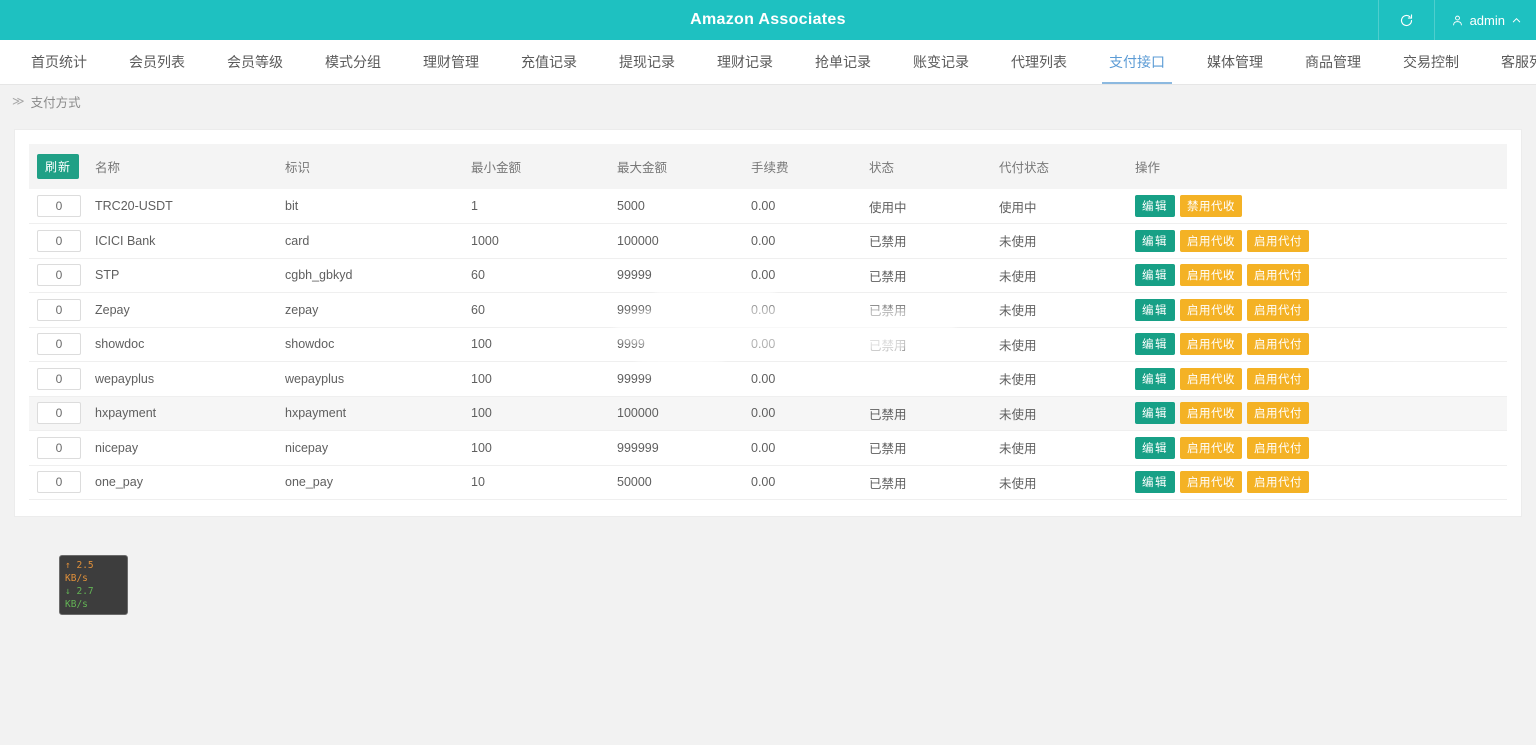 This screenshot has width=1536, height=745. What do you see at coordinates (544, 241) in the screenshot?
I see `cell-min-amount: 1000` at bounding box center [544, 241].